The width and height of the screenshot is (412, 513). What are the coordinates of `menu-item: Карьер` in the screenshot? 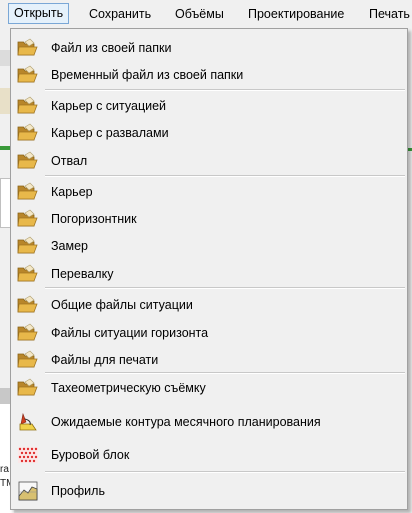 It's located at (209, 192).